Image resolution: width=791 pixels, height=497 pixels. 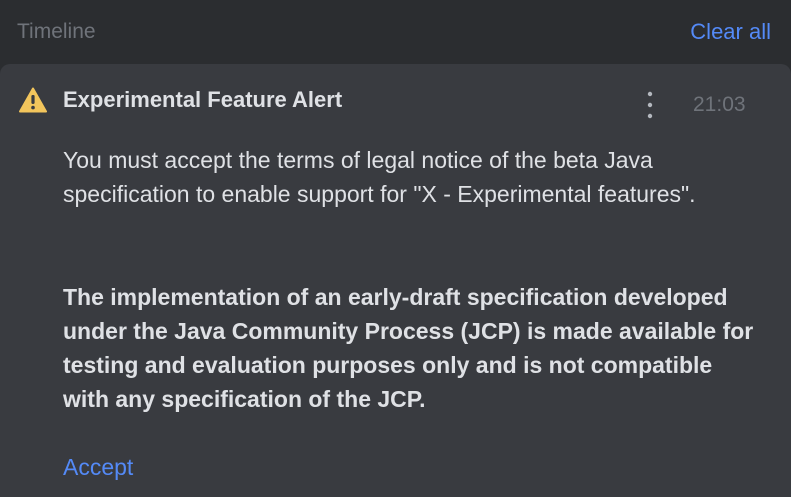 I want to click on warning-icon, so click(x=33, y=100).